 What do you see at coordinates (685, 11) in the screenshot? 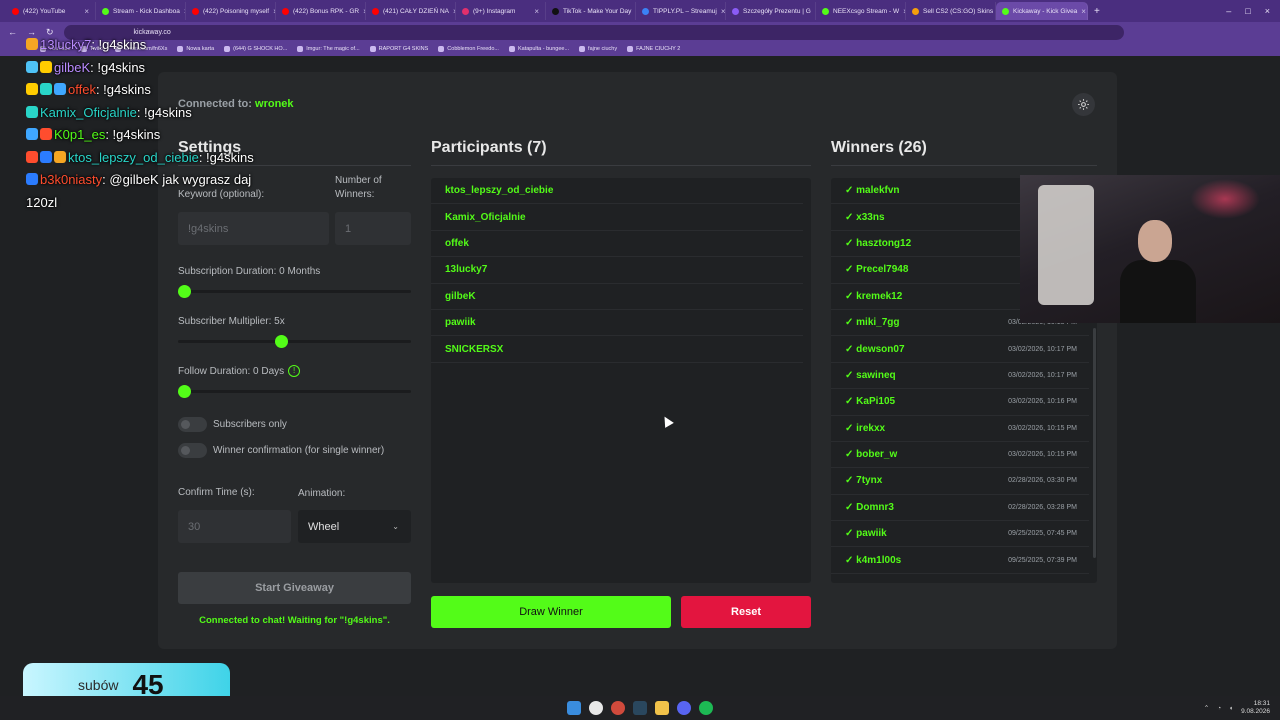
I see `tab-label: TIPPLY.PL – Streamuj` at bounding box center [685, 11].